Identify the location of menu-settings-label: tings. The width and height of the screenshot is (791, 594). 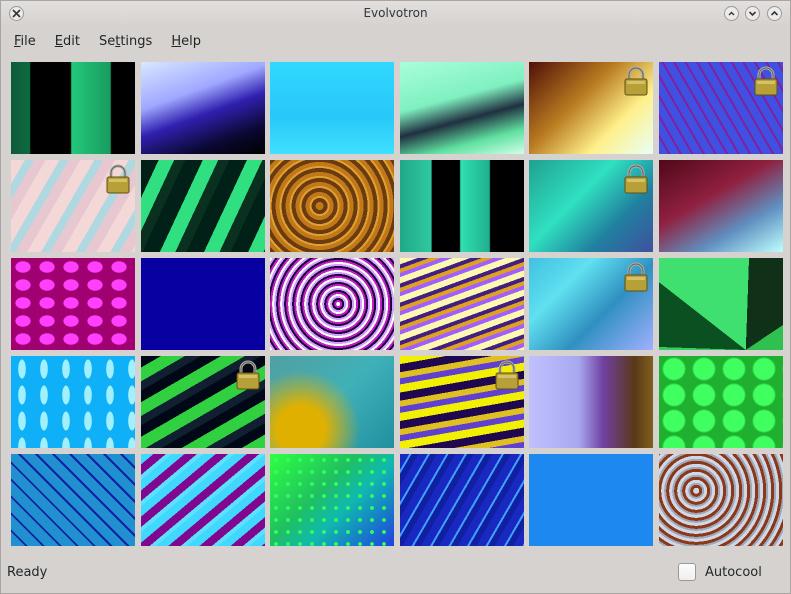
(136, 41).